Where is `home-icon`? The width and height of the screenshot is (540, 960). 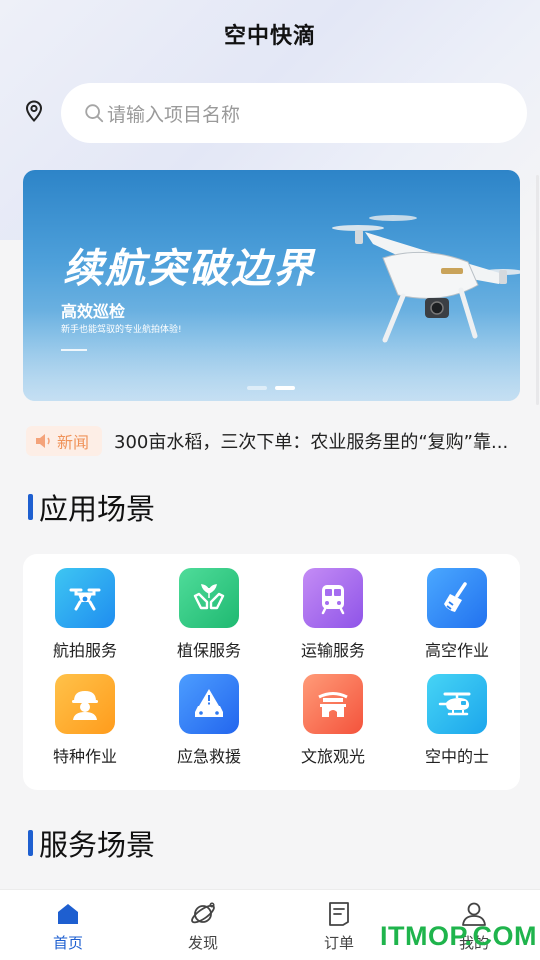 home-icon is located at coordinates (68, 914).